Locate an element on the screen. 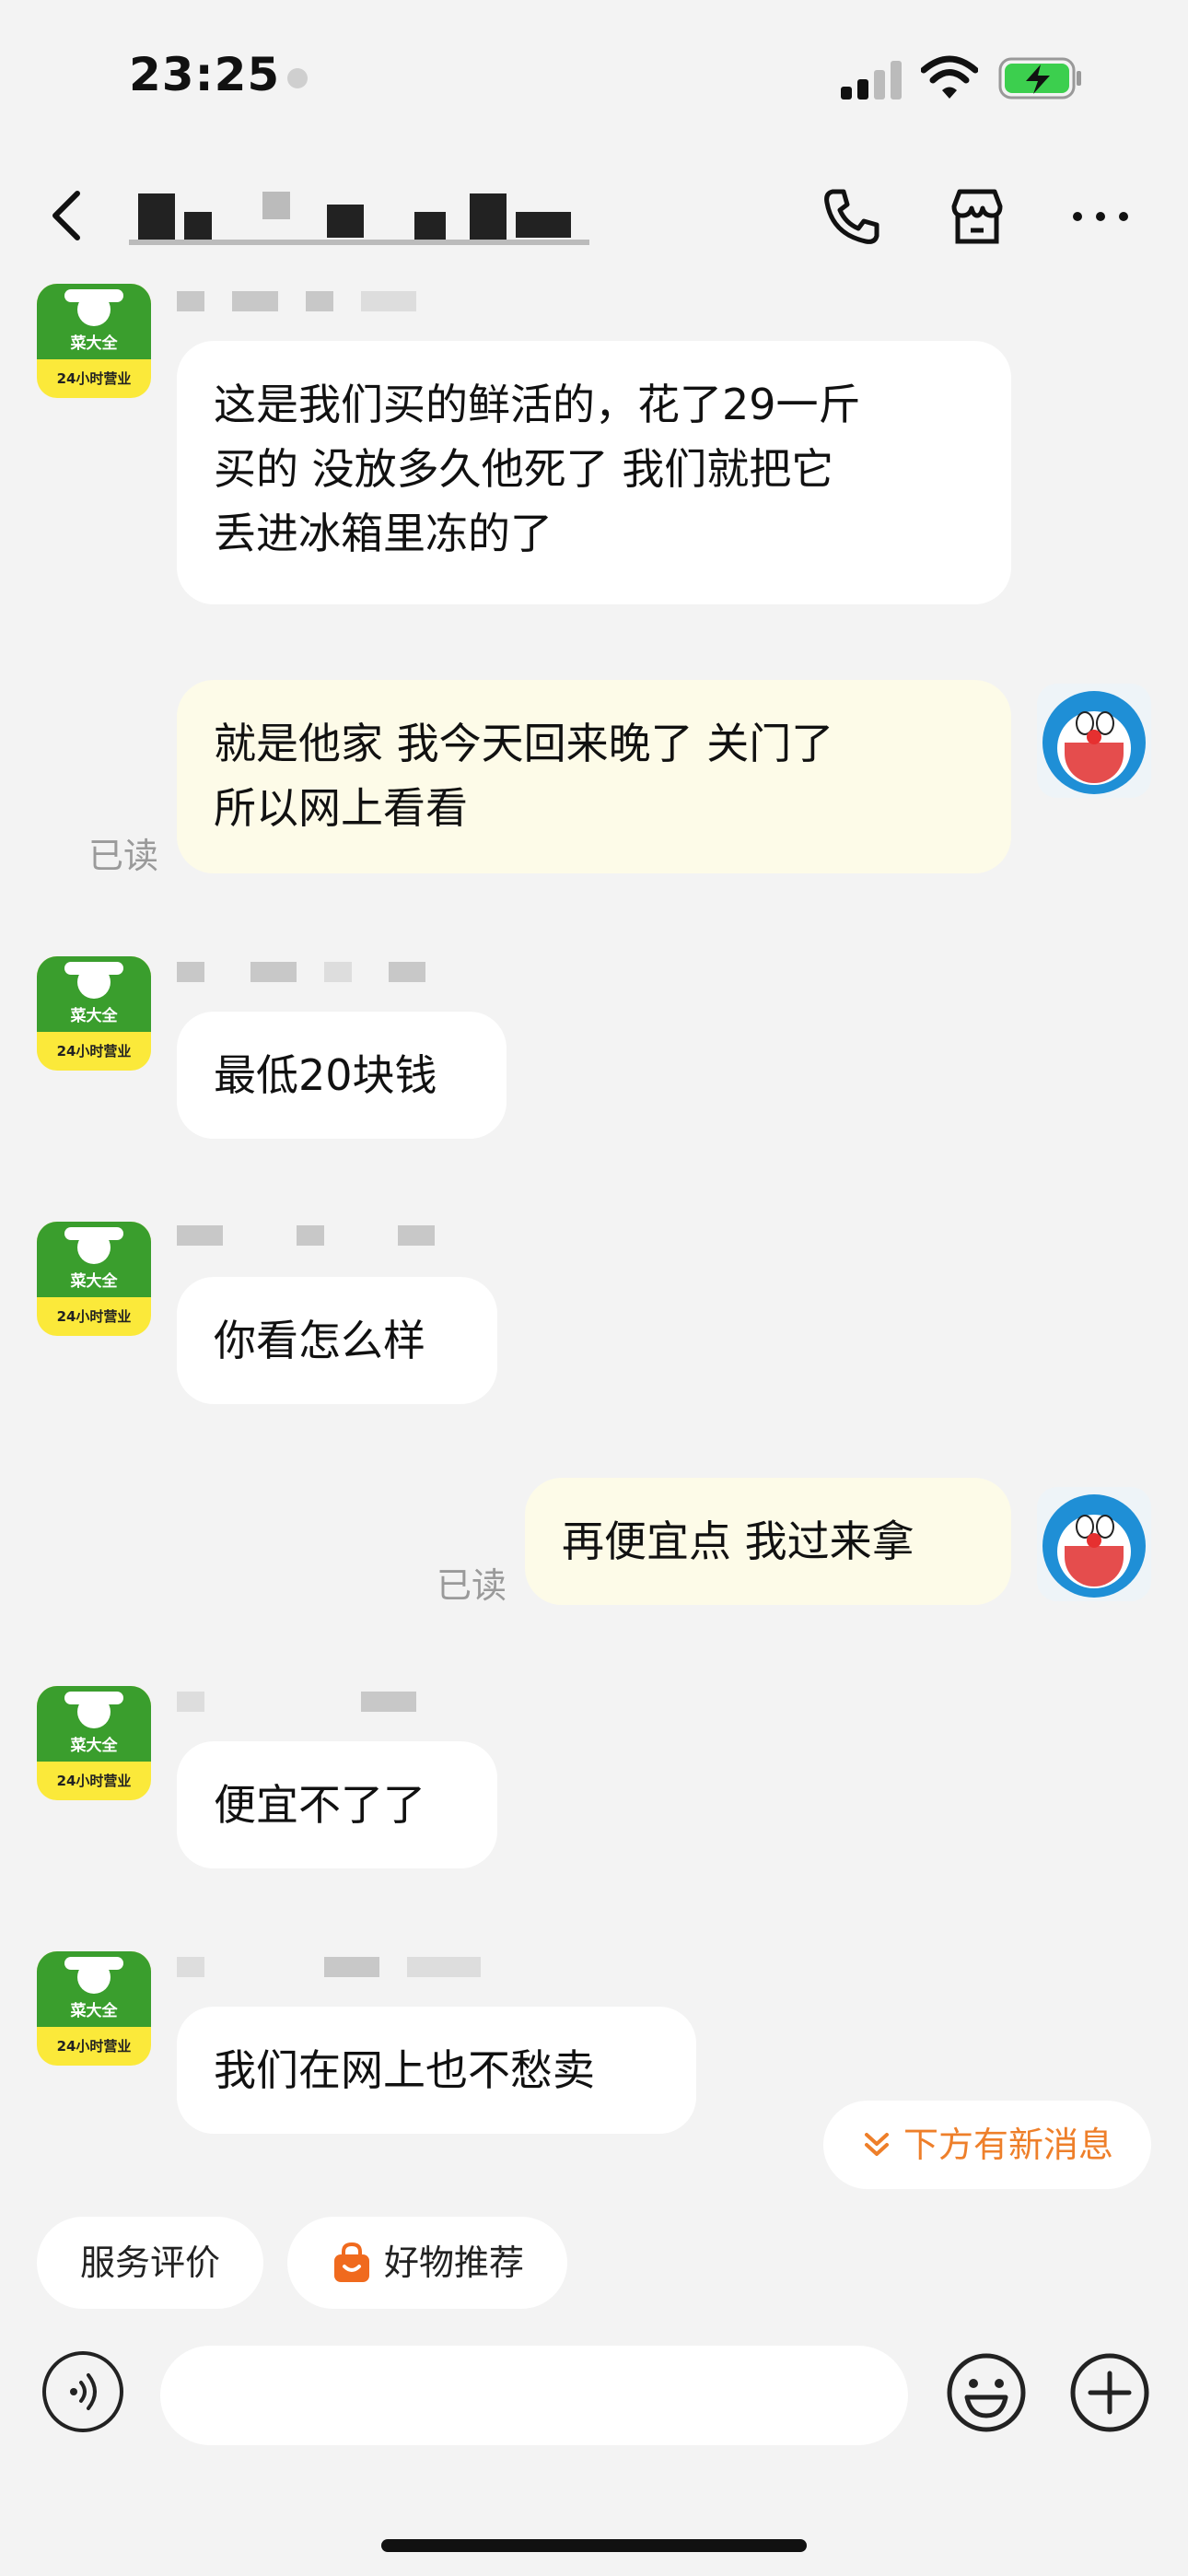 The height and width of the screenshot is (2576, 1188). status-time: 23:25 is located at coordinates (205, 74).